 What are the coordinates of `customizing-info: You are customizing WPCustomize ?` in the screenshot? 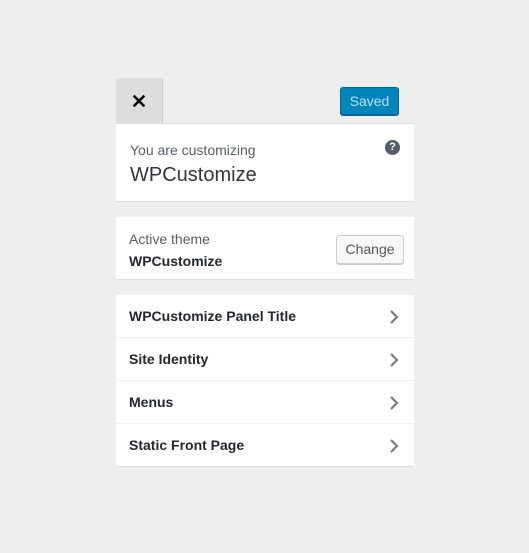 It's located at (265, 163).